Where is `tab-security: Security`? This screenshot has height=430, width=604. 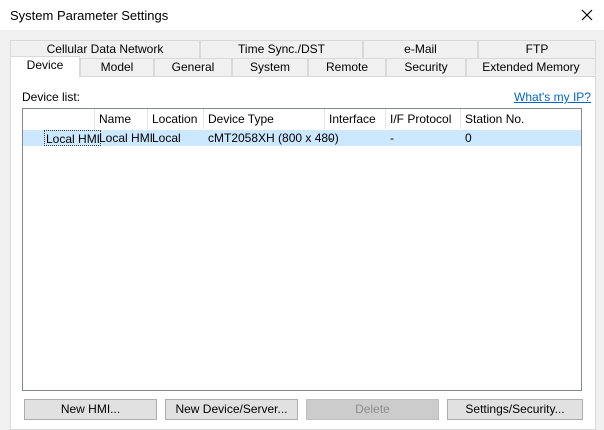
tab-security: Security is located at coordinates (426, 67).